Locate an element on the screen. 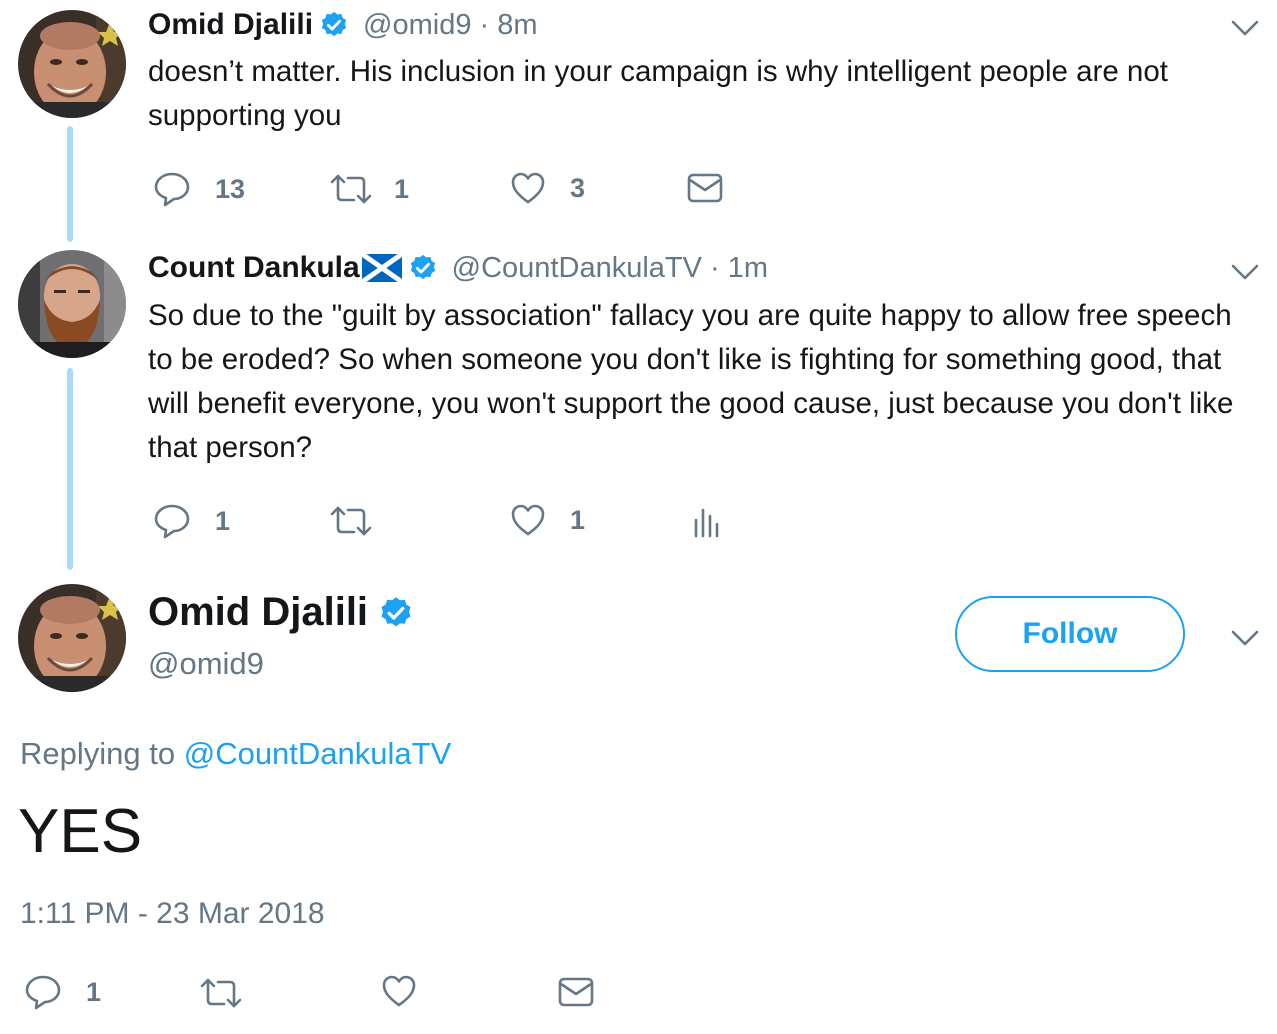 This screenshot has height=1034, width=1277. like-count: 1 is located at coordinates (578, 519).